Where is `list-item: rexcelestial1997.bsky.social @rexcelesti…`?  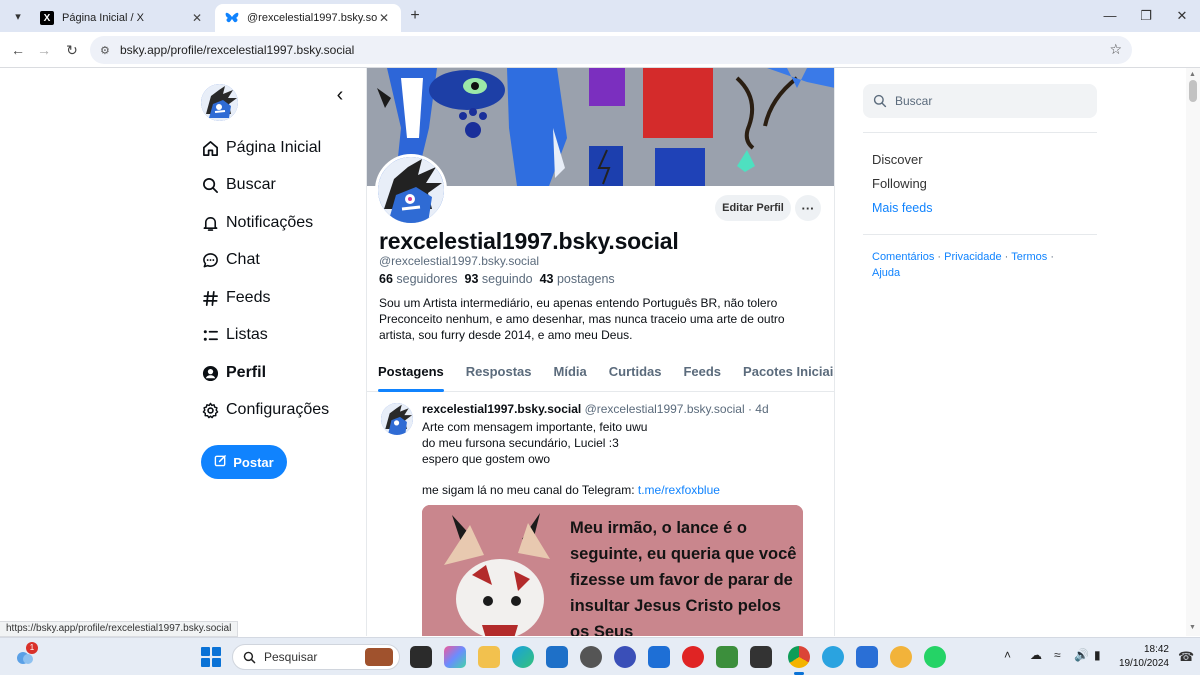
list-item: rexcelestial1997.bsky.social @rexcelesti… is located at coordinates (600, 514).